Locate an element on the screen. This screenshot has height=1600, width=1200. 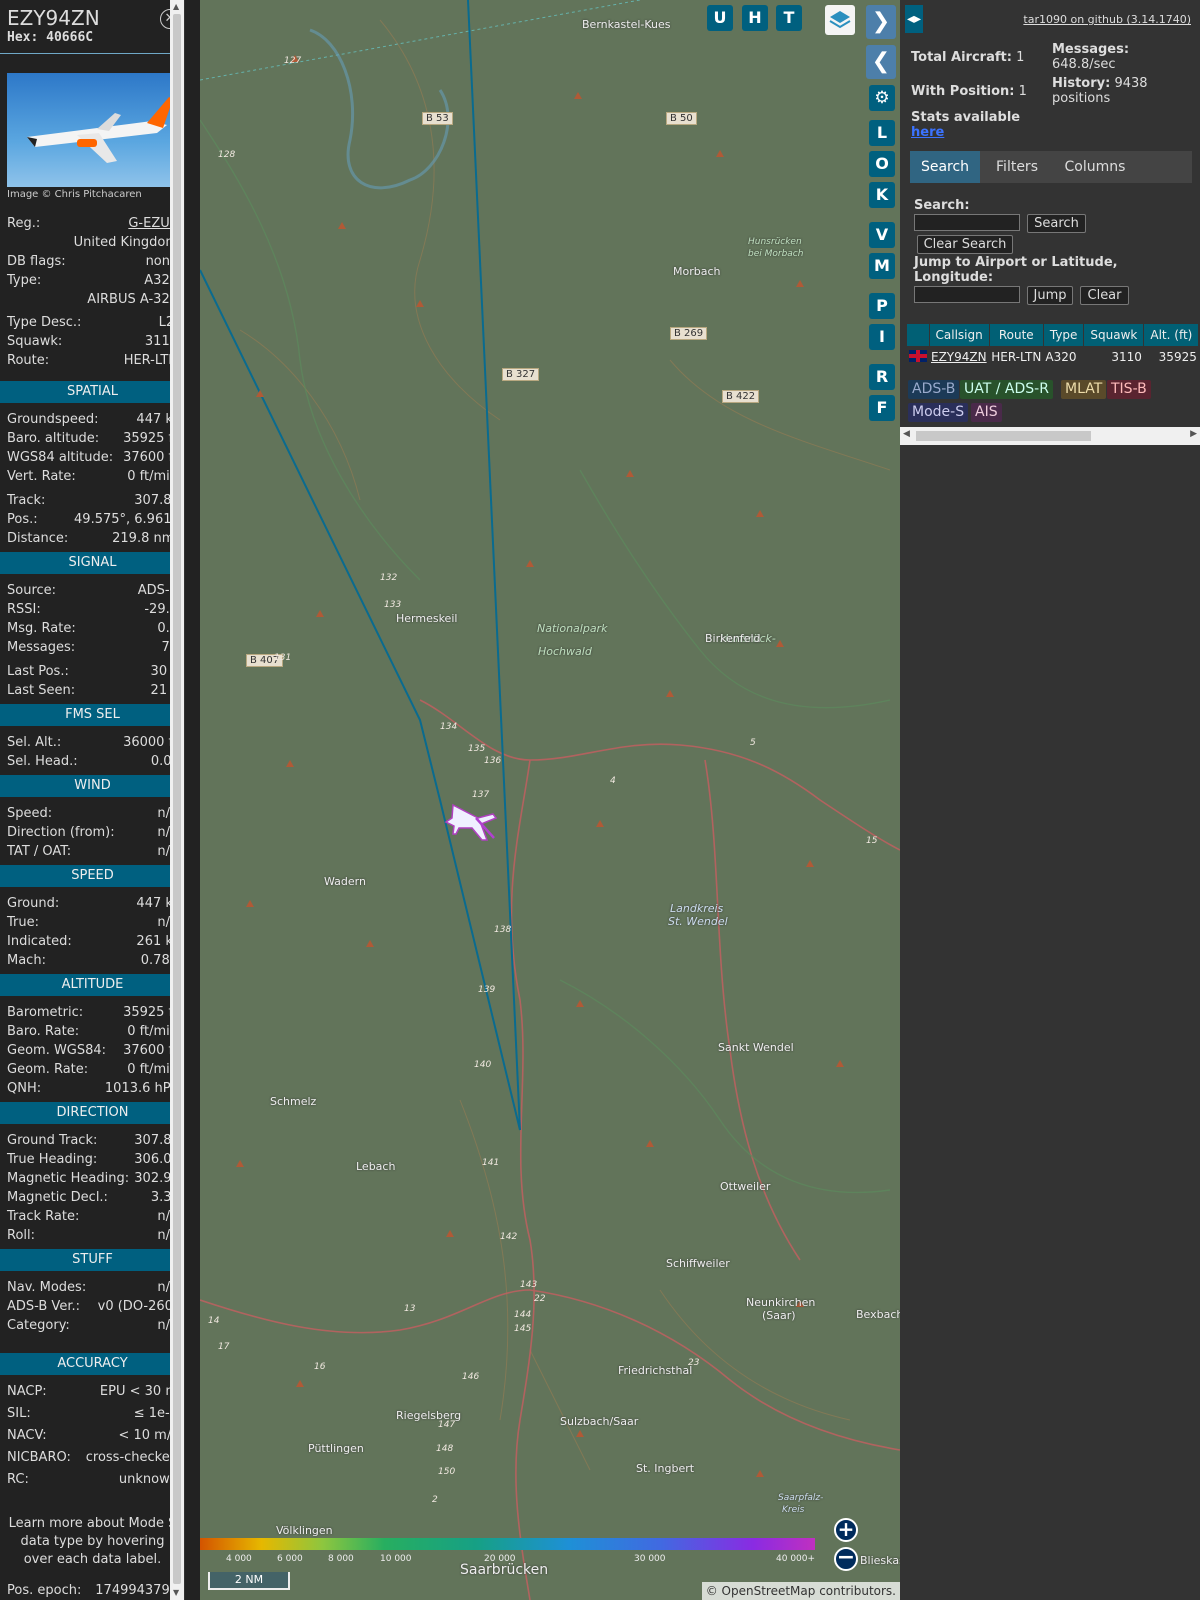
info-row-type: Type: A320 is located at coordinates (92, 280).